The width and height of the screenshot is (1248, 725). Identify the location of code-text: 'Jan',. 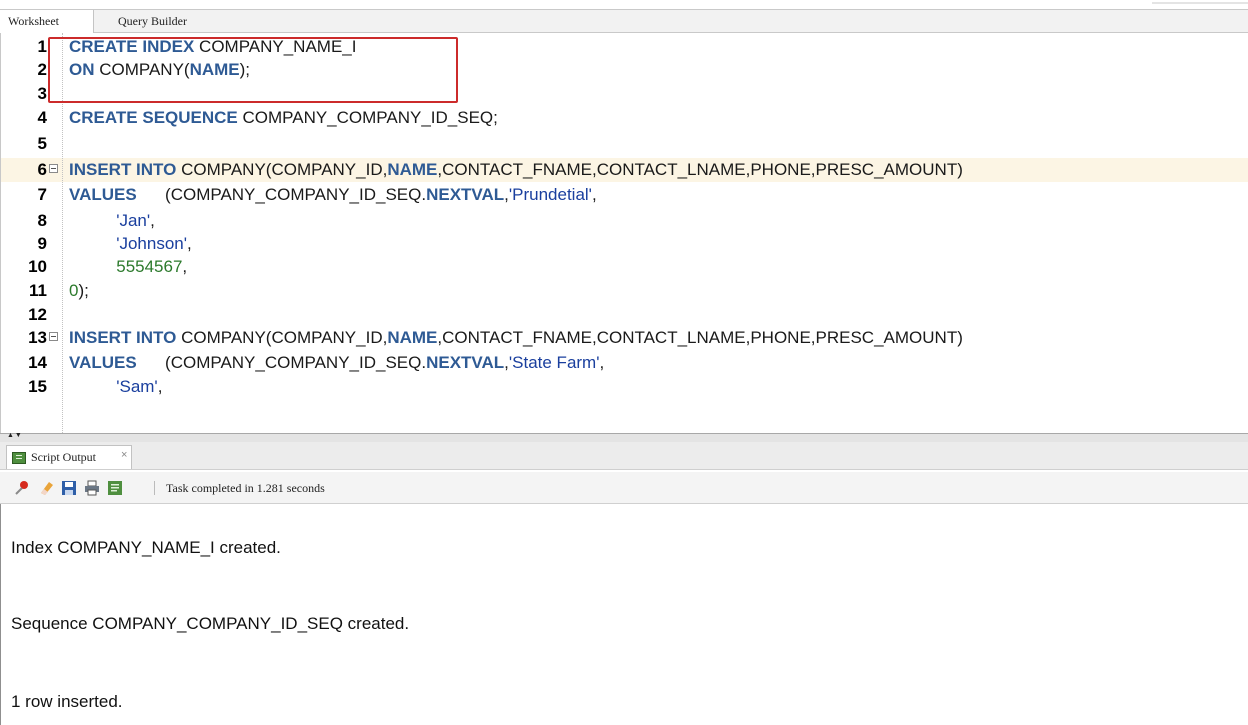
(112, 220).